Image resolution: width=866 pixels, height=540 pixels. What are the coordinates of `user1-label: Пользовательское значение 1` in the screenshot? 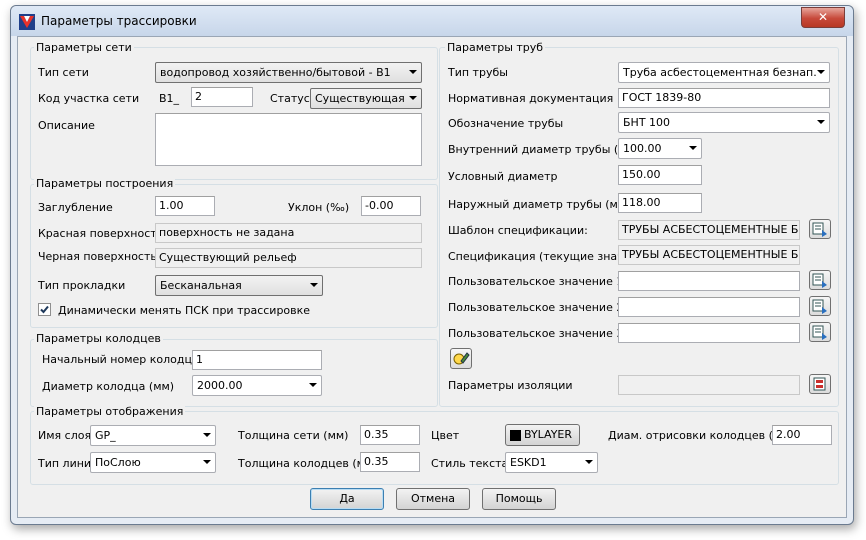 It's located at (536, 281).